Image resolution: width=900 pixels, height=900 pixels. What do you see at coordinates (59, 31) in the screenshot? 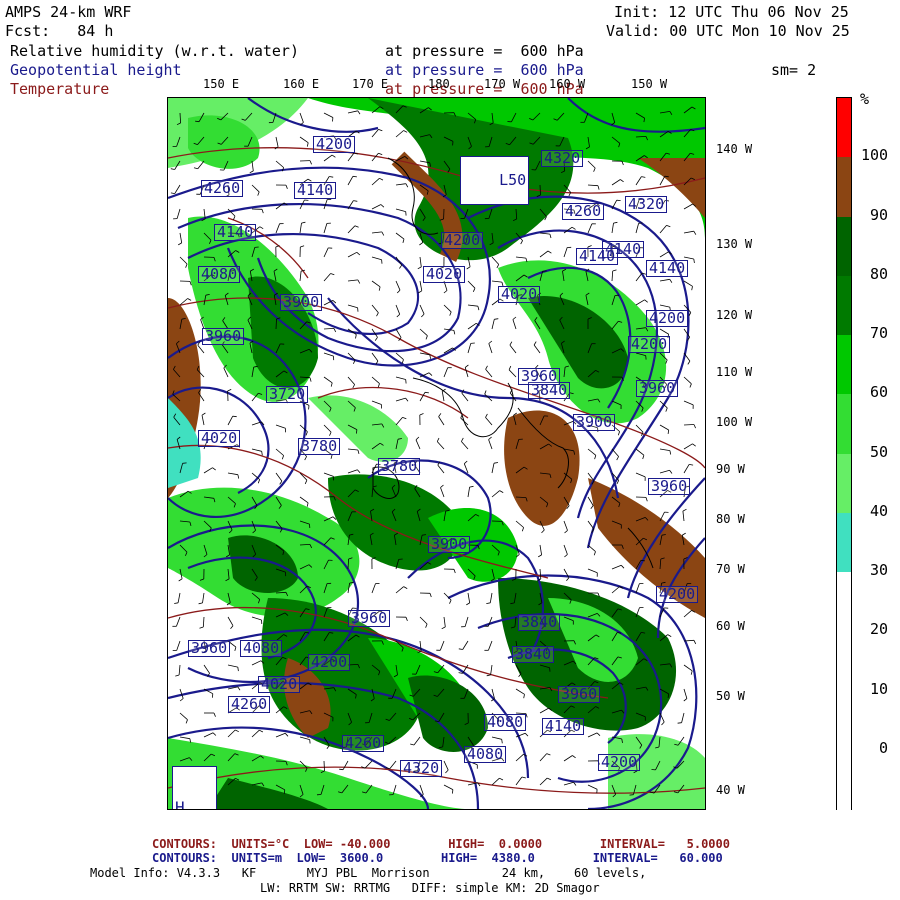
I see `forecast-hour: Fcst: 84 h` at bounding box center [59, 31].